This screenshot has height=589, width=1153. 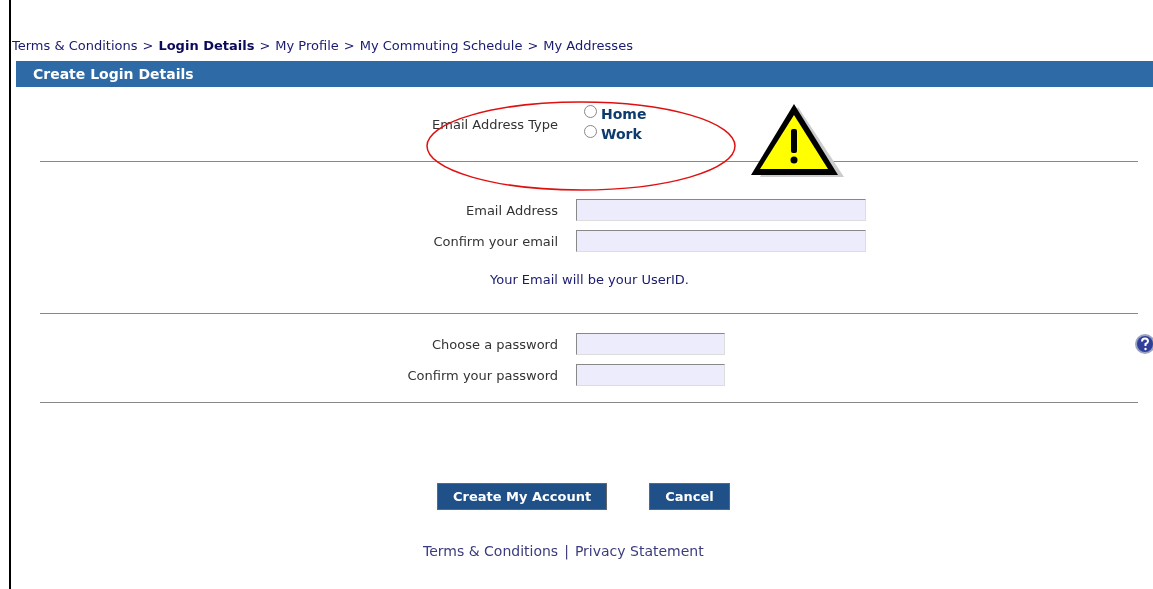 What do you see at coordinates (615, 114) in the screenshot?
I see `radio-option: Home` at bounding box center [615, 114].